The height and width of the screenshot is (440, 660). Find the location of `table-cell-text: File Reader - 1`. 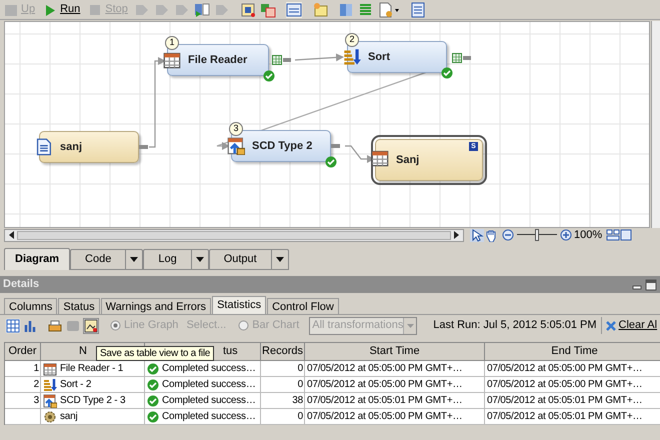

table-cell-text: File Reader - 1 is located at coordinates (92, 369).